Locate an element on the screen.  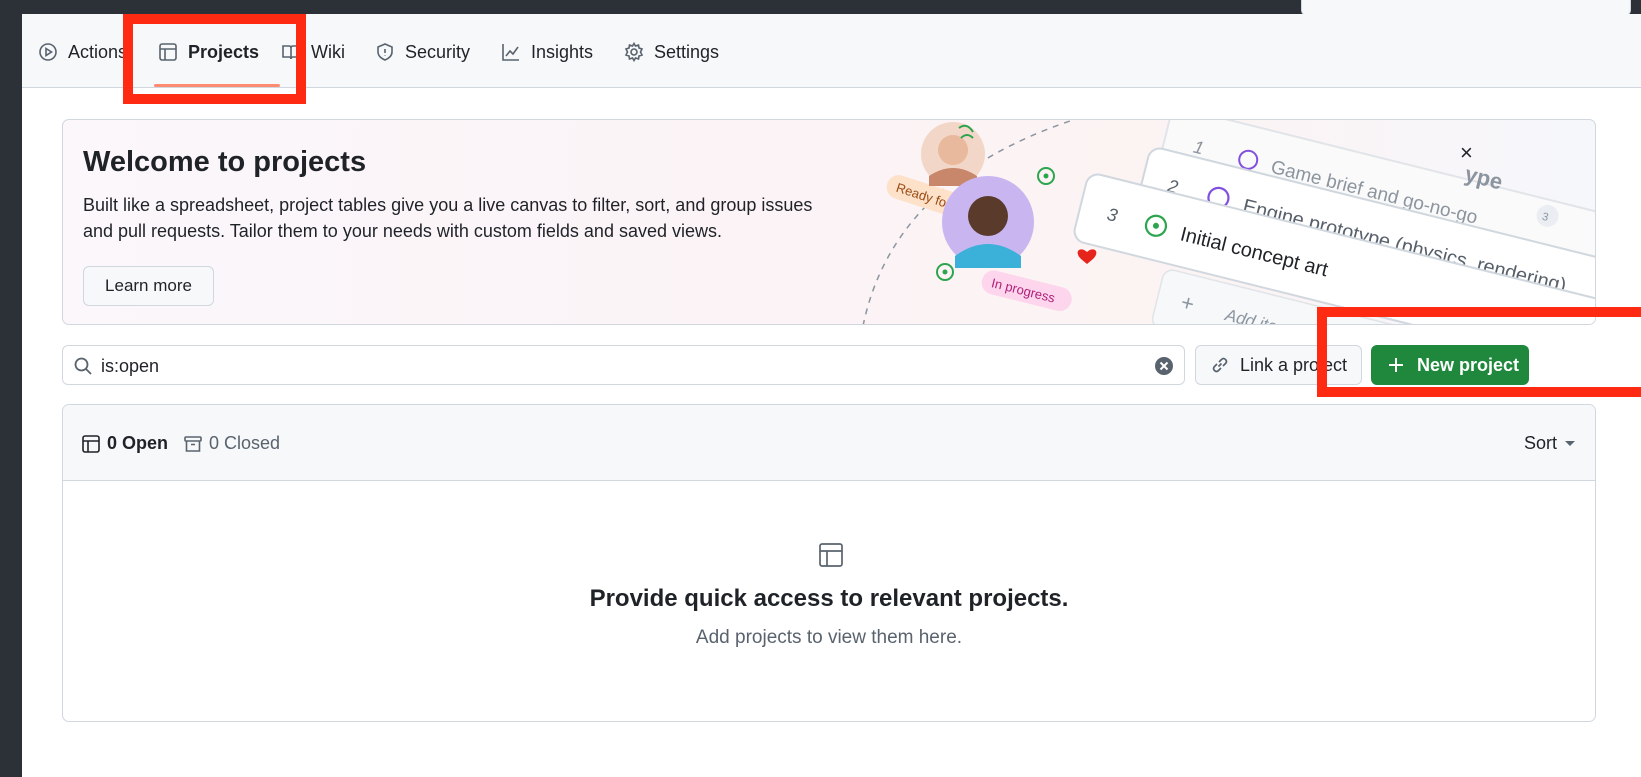
banner-title: Welcome to projects is located at coordinates (225, 162).